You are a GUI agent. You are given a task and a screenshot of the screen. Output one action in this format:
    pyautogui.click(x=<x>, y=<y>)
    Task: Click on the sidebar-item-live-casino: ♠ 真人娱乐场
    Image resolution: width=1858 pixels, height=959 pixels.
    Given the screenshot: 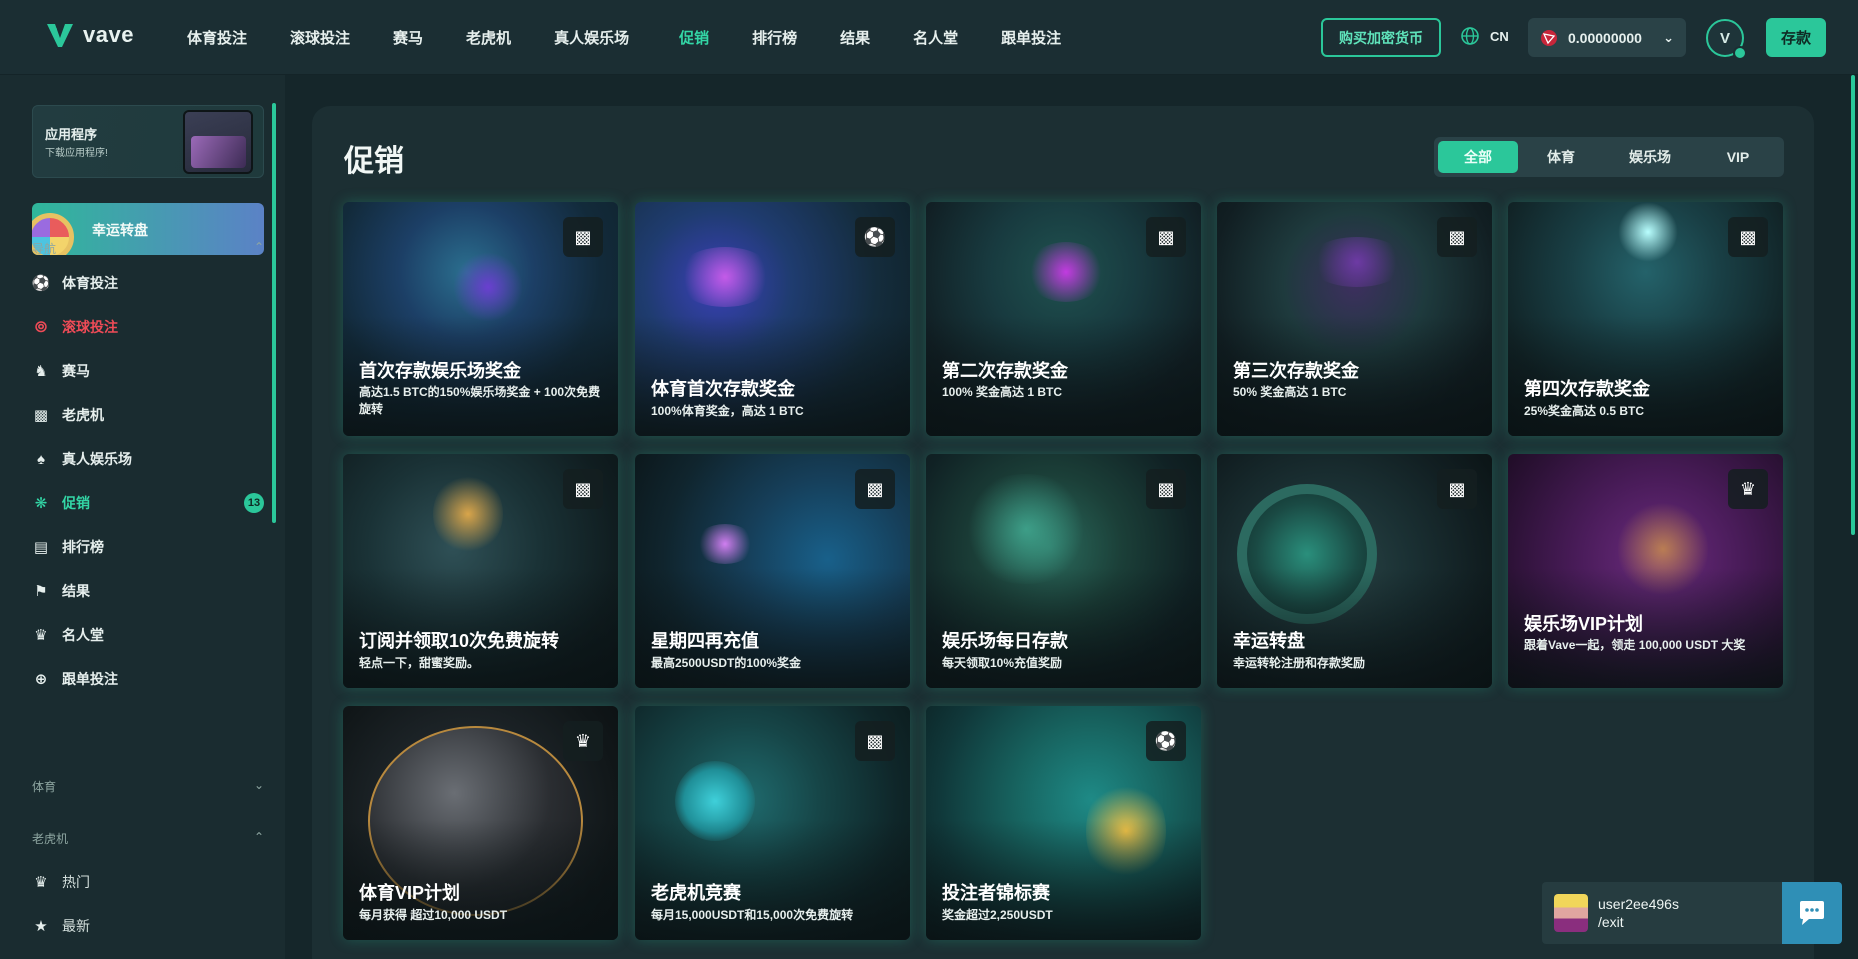 What is the action you would take?
    pyautogui.click(x=148, y=459)
    